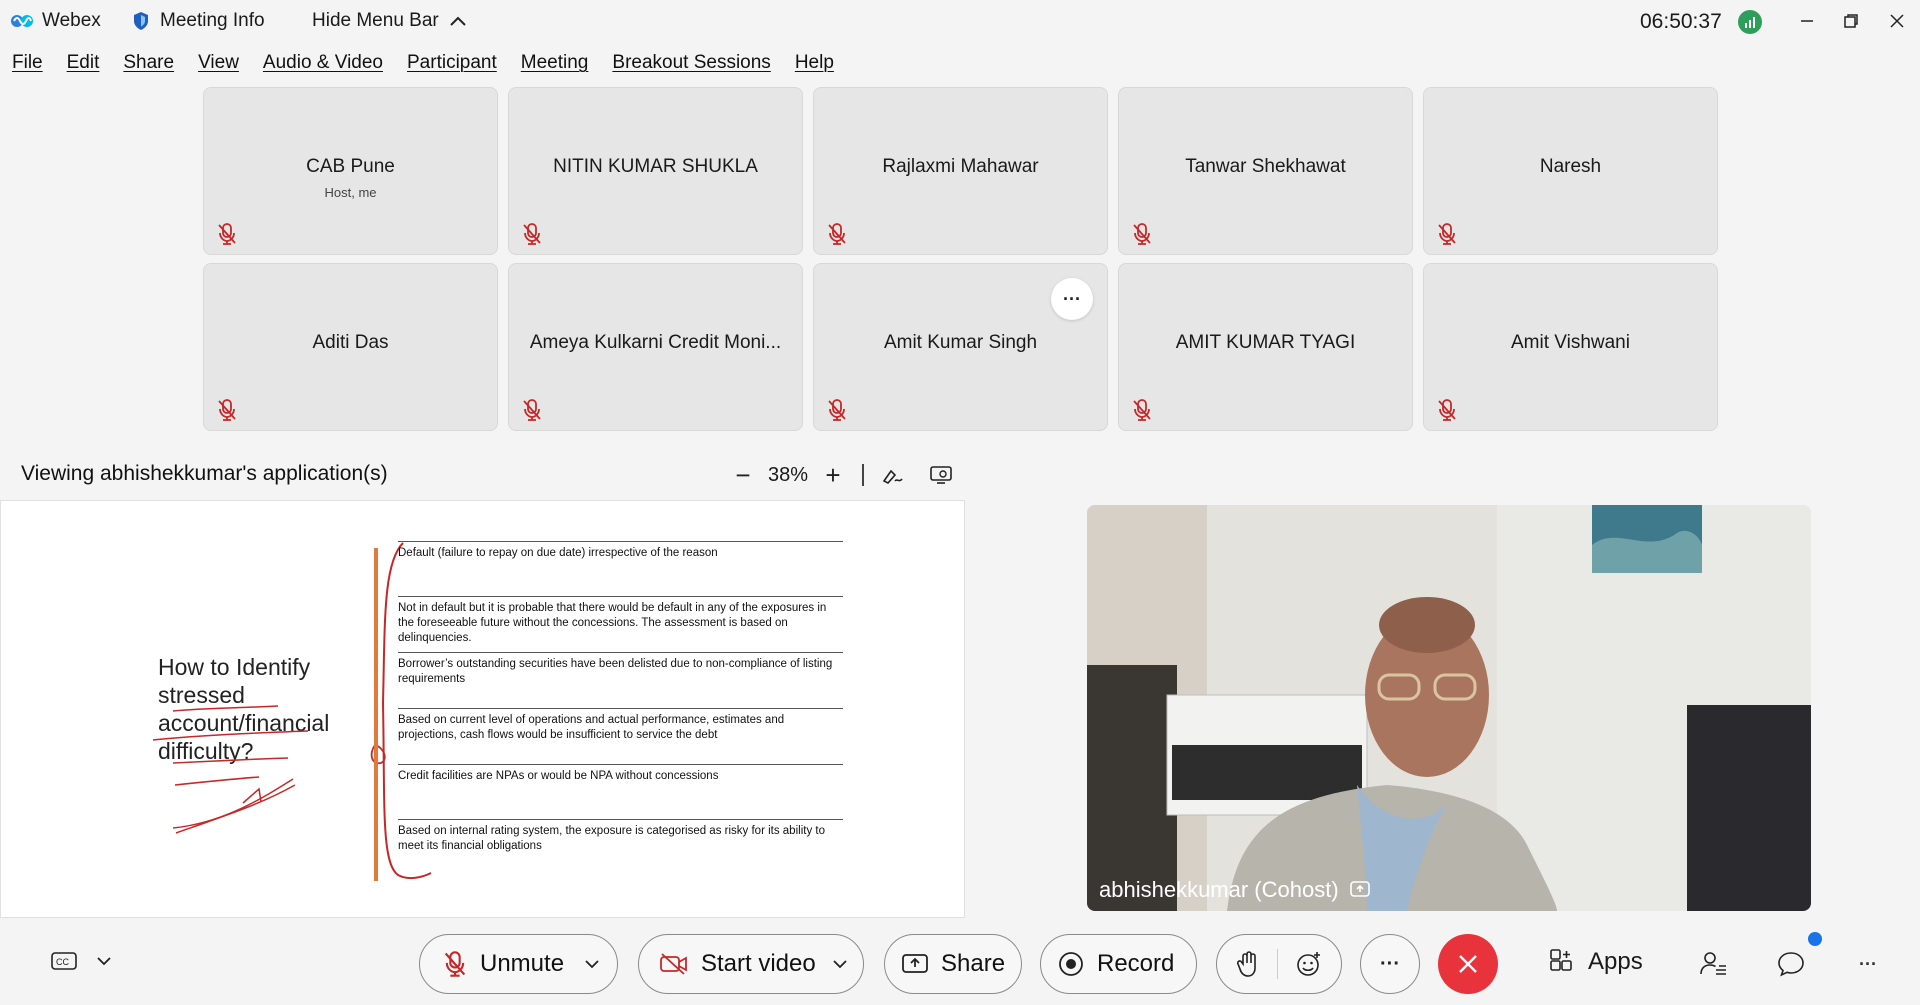  Describe the element at coordinates (960, 342) in the screenshot. I see `participant-name: Amit Kumar Singh` at that location.